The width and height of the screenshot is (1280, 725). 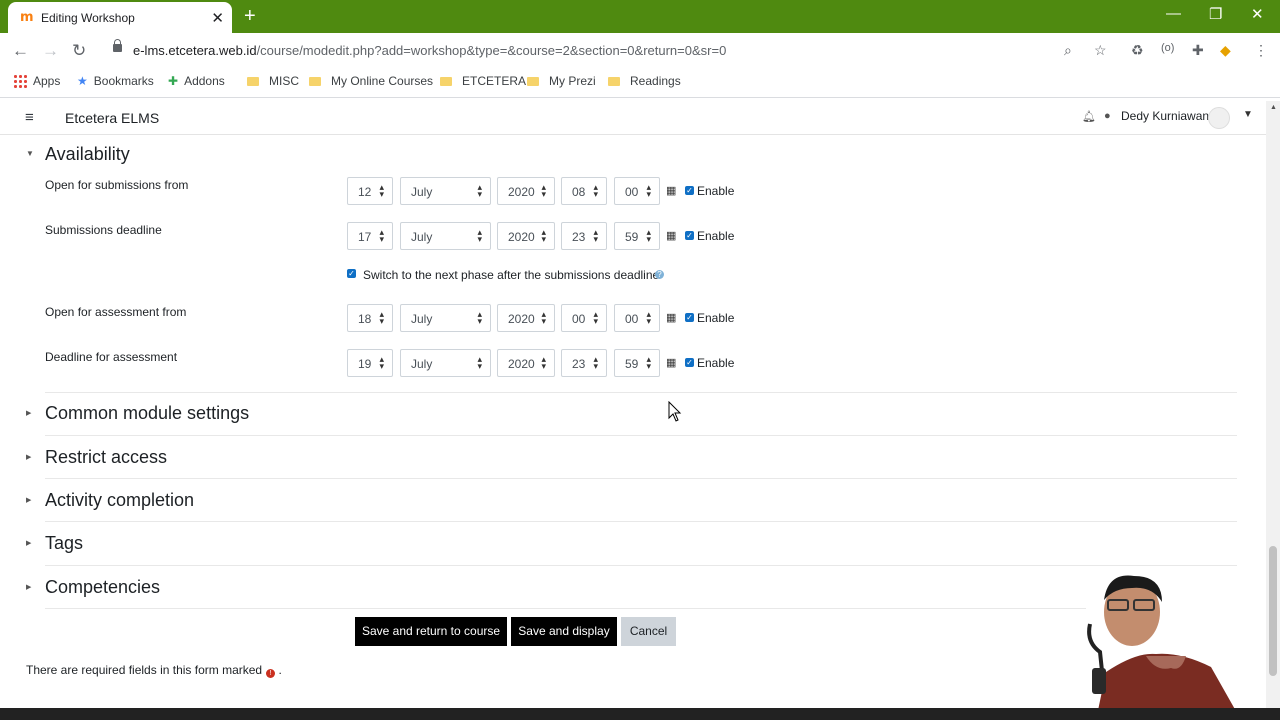 What do you see at coordinates (521, 192) in the screenshot?
I see `year-select-value: 2020` at bounding box center [521, 192].